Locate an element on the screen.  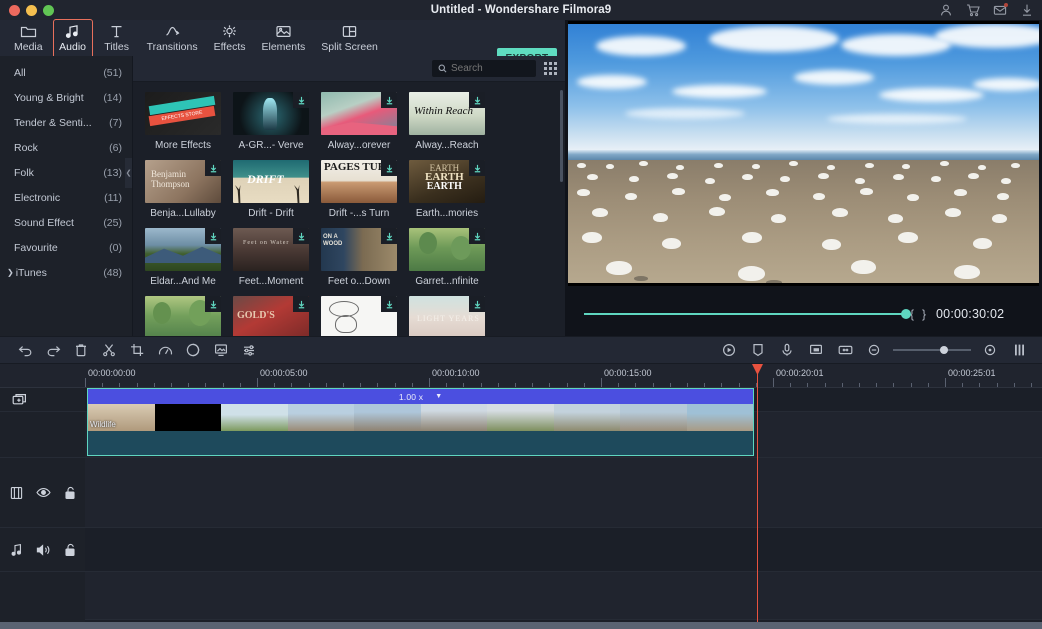
category-item-rock: Rock (6) is located at coordinates (66, 147).